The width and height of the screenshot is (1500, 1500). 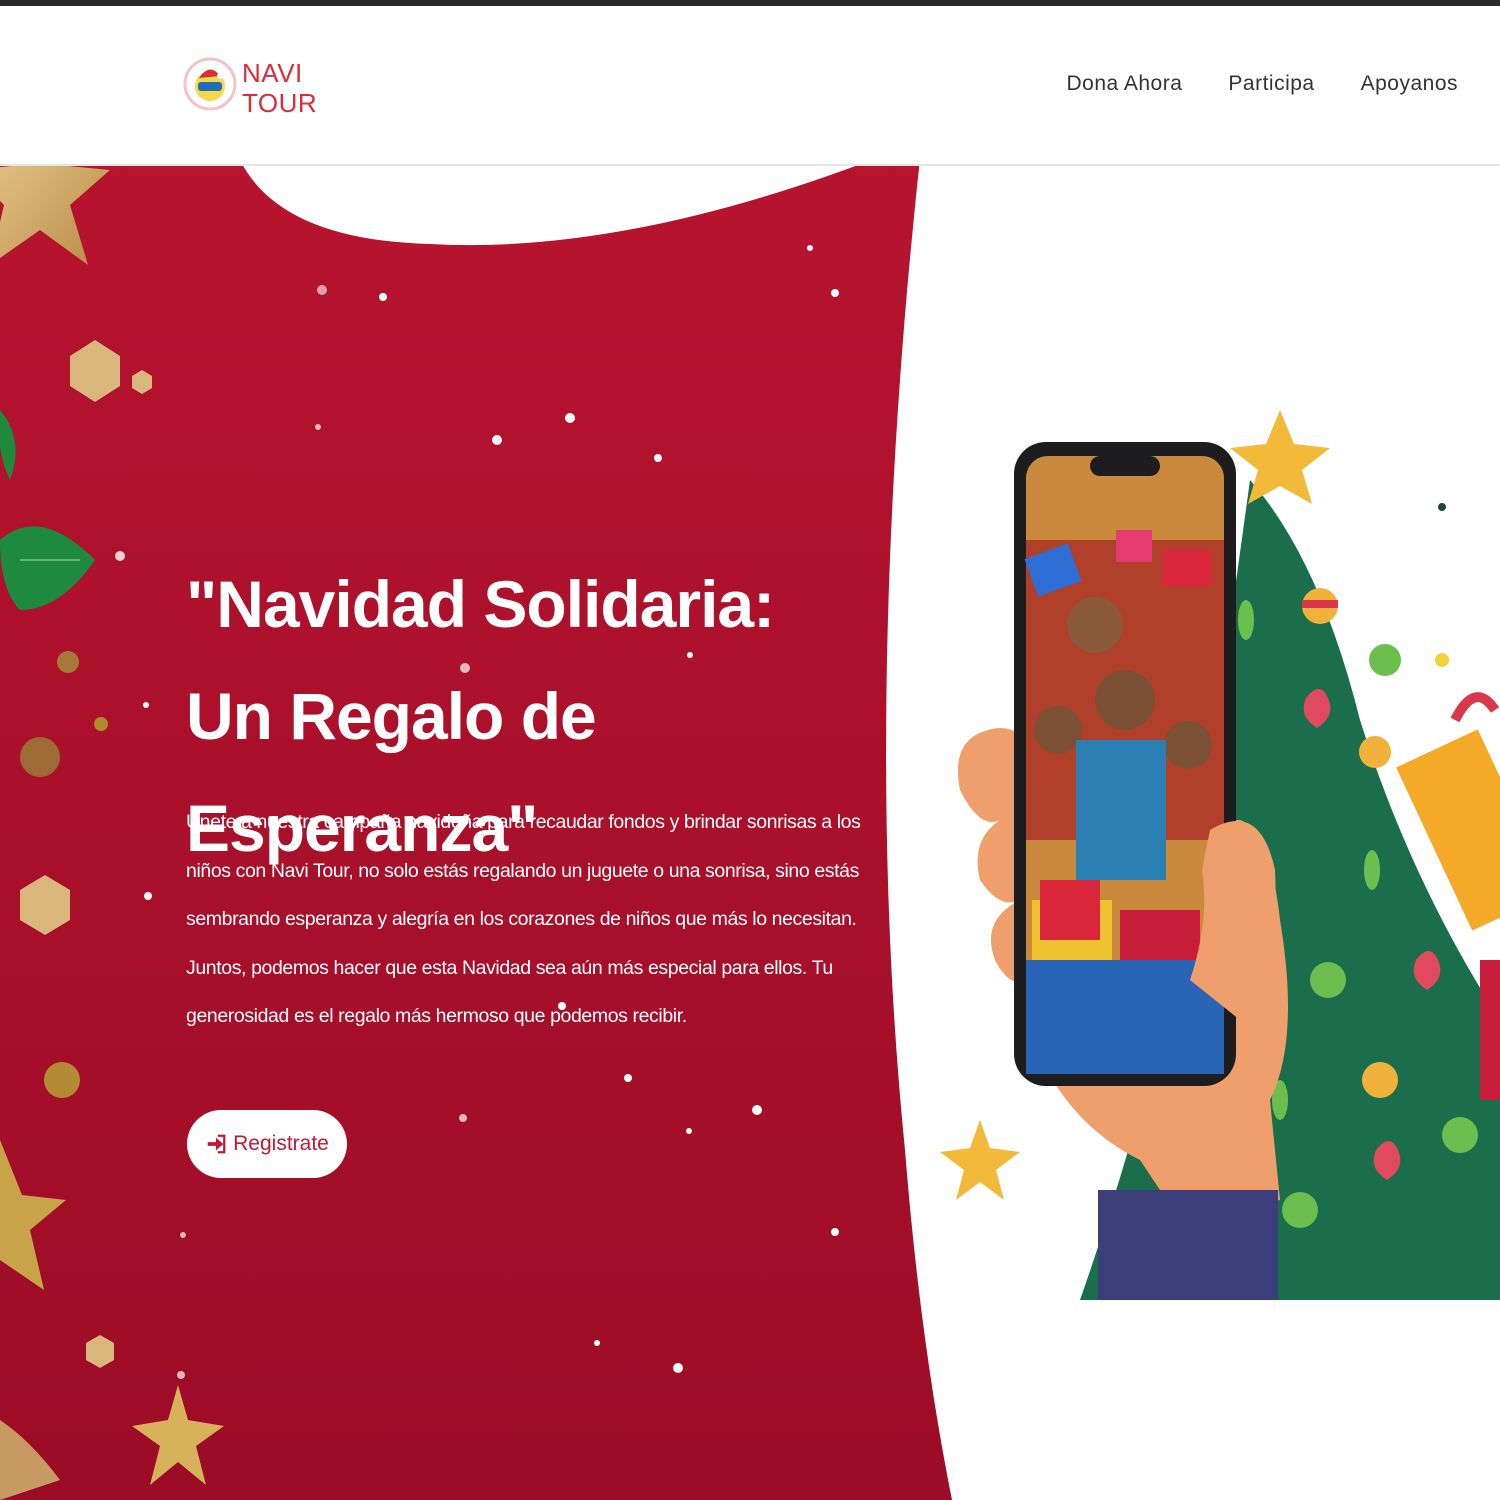 I want to click on site-header: NAVI TOUR Dona Ahora Participa Apoyanos, so click(x=750, y=86).